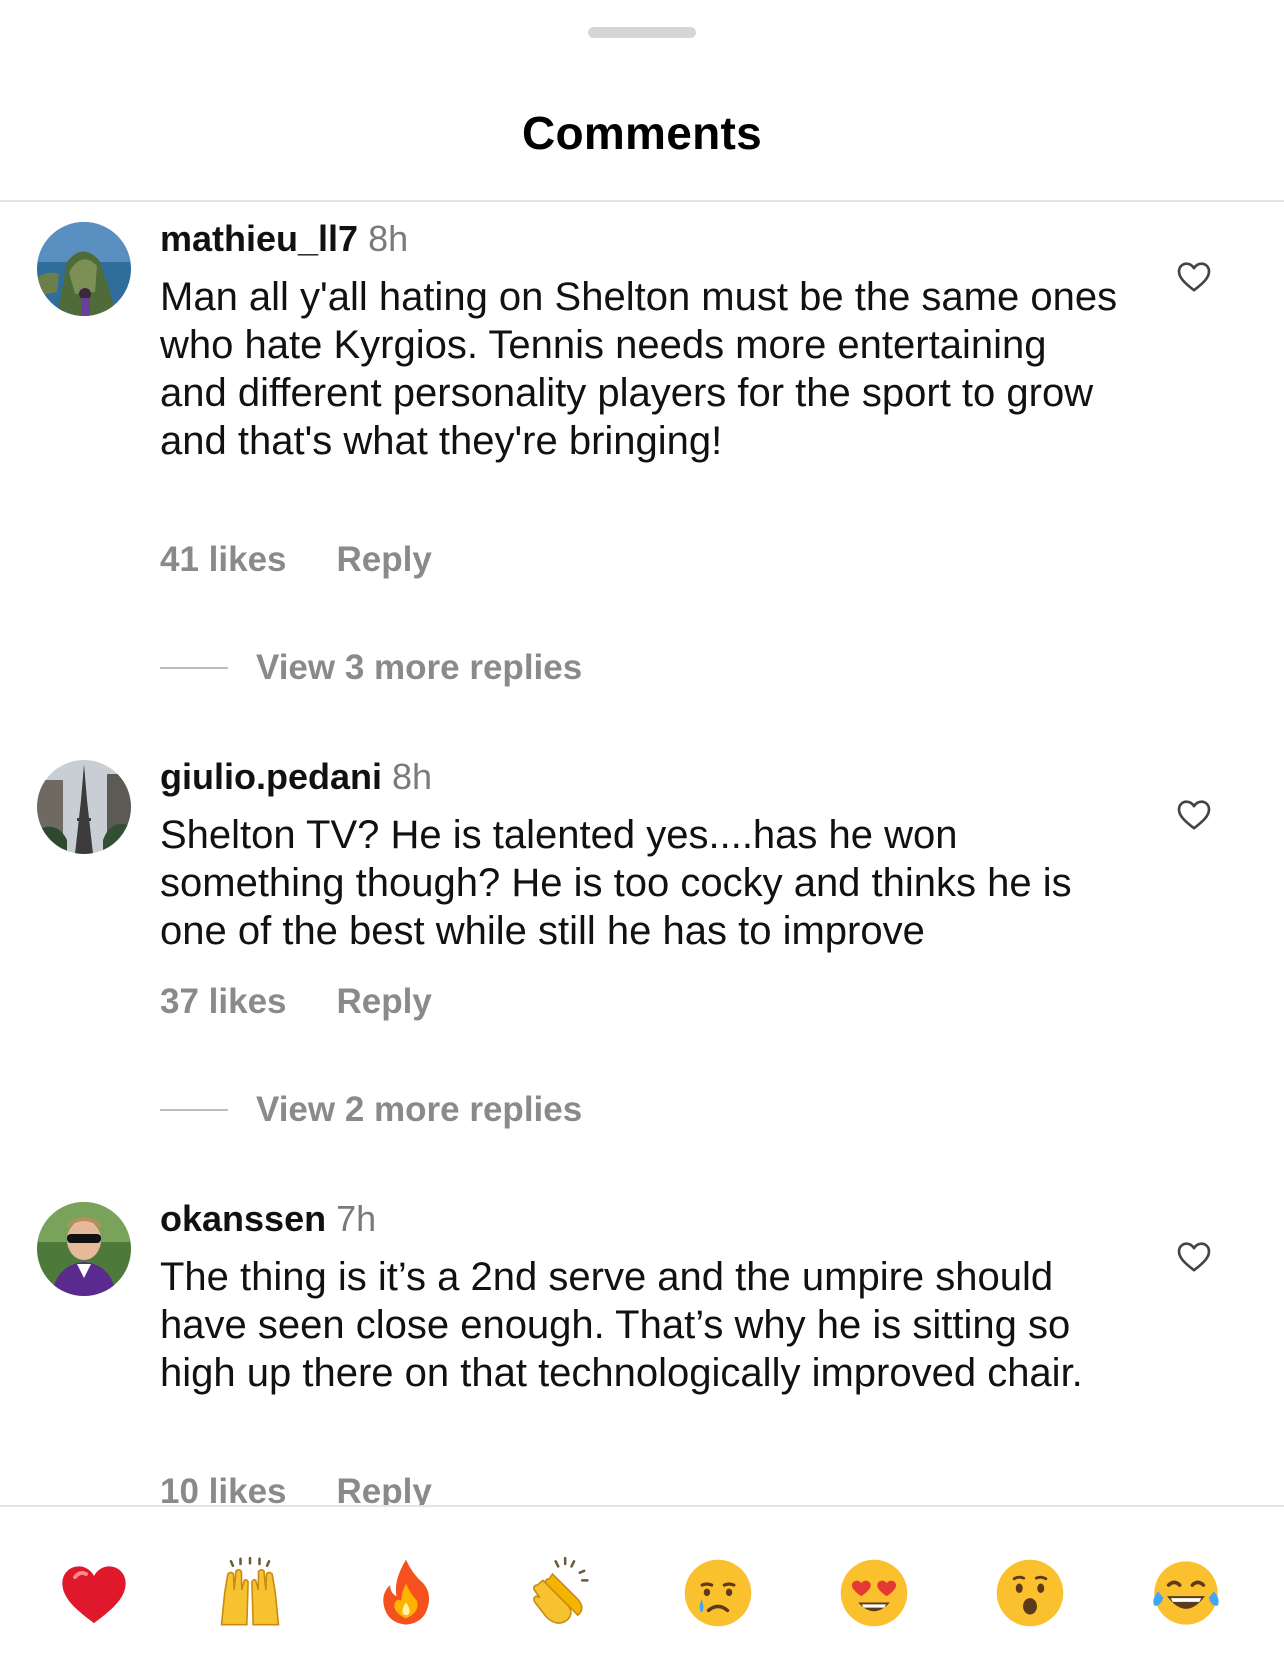 The image size is (1284, 1654). Describe the element at coordinates (419, 1109) in the screenshot. I see `view-replies-label: View 2 more replies` at that location.